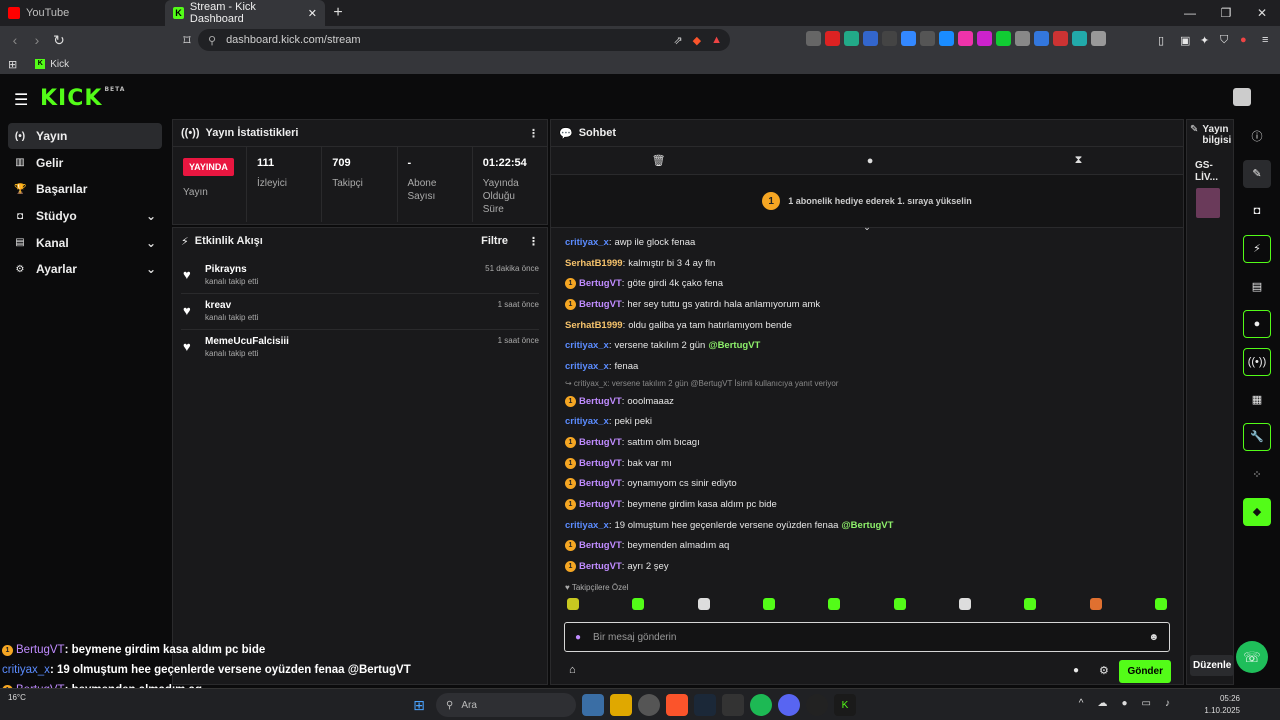  What do you see at coordinates (1224, 40) in the screenshot?
I see `vpn-icon: ⛉` at bounding box center [1224, 40].